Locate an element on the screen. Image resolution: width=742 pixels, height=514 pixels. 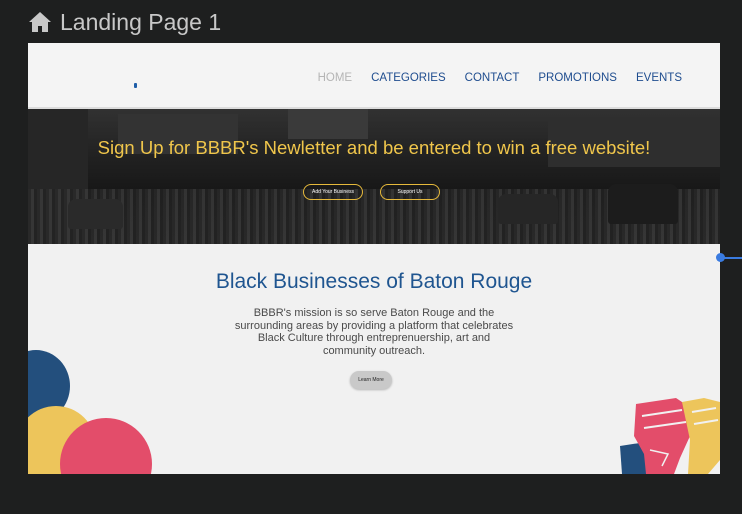
nav-item-home: HOME is located at coordinates (335, 78).